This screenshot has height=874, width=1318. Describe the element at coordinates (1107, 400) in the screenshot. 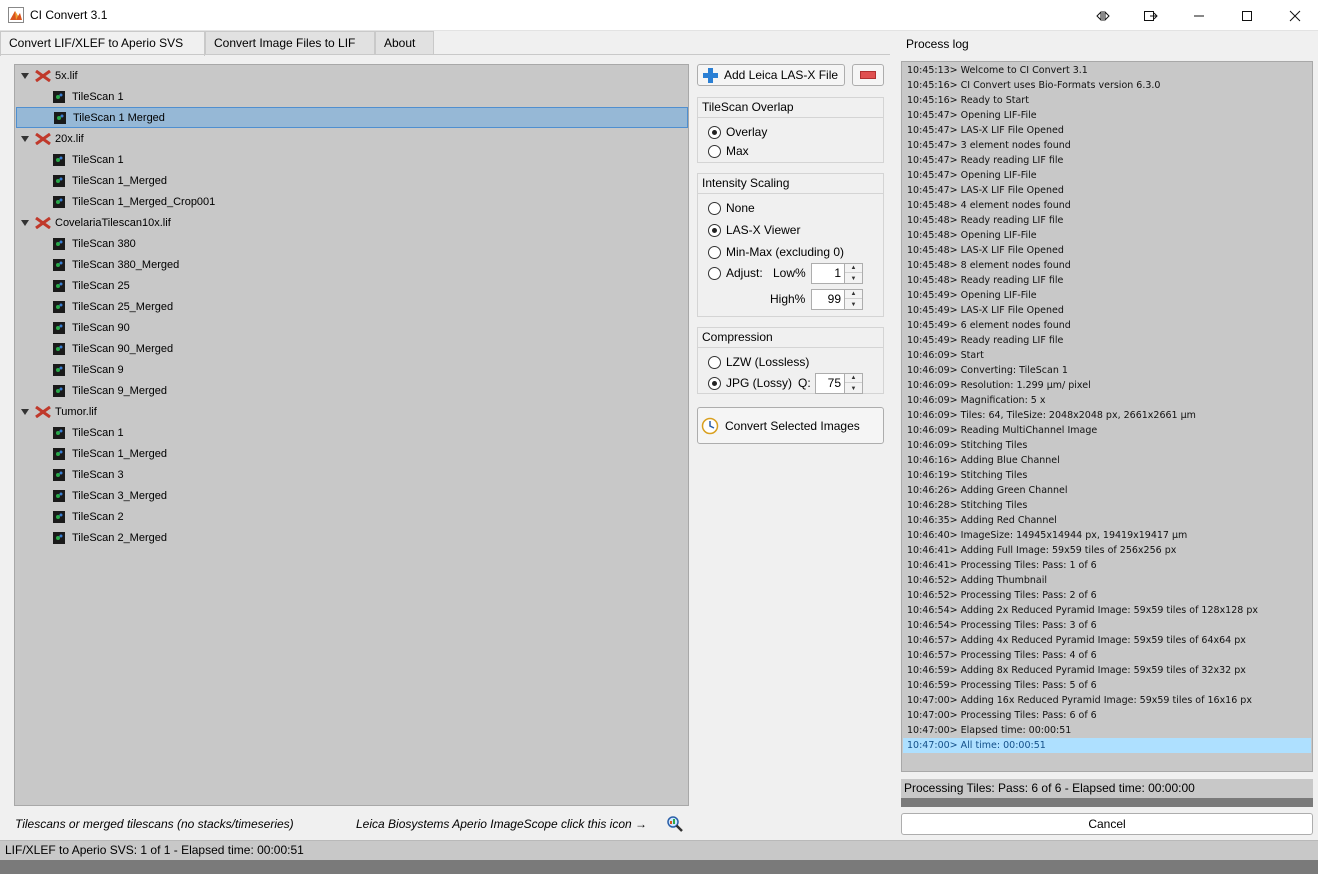

I see `log-line: 10:46:09> Magnification: 5 x` at that location.